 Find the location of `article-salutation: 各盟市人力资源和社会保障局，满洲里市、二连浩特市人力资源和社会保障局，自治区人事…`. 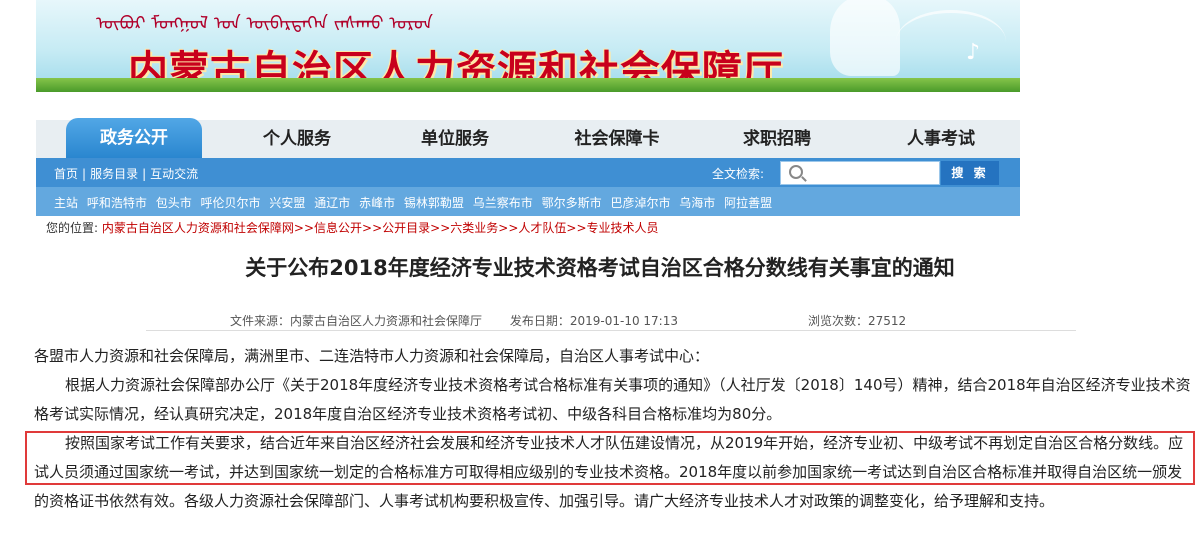

article-salutation: 各盟市人力资源和社会保障局，满洲里市、二连浩特市人力资源和社会保障局，自治区人事… is located at coordinates (372, 356).